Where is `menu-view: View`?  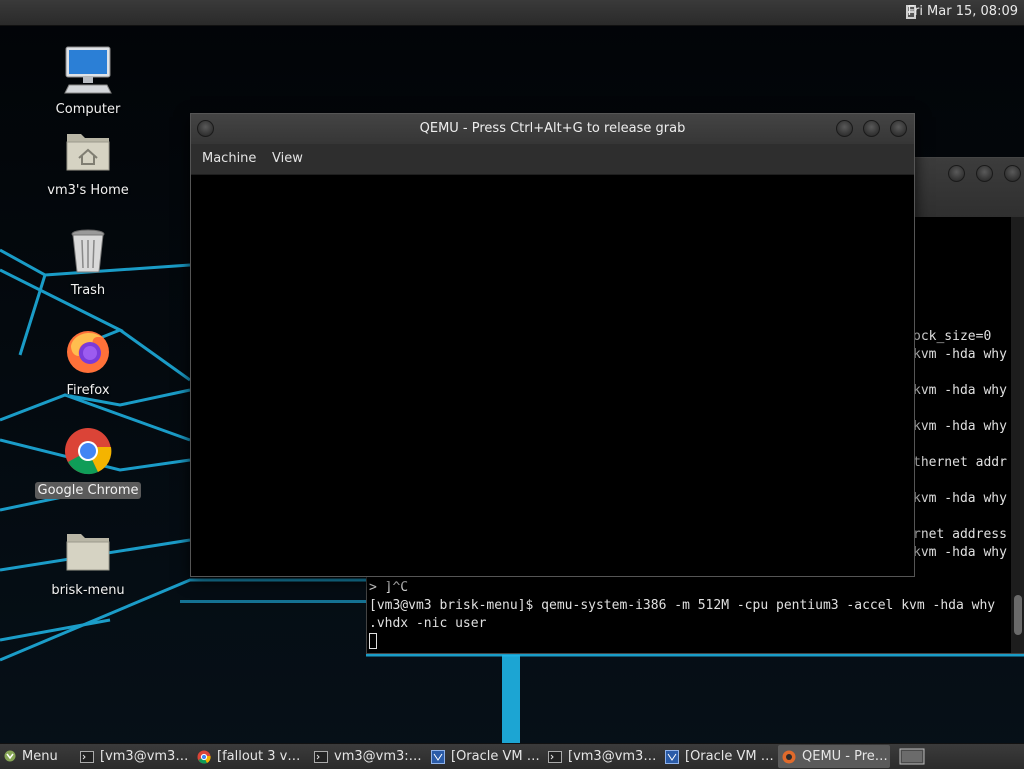
menu-view: View is located at coordinates (287, 158).